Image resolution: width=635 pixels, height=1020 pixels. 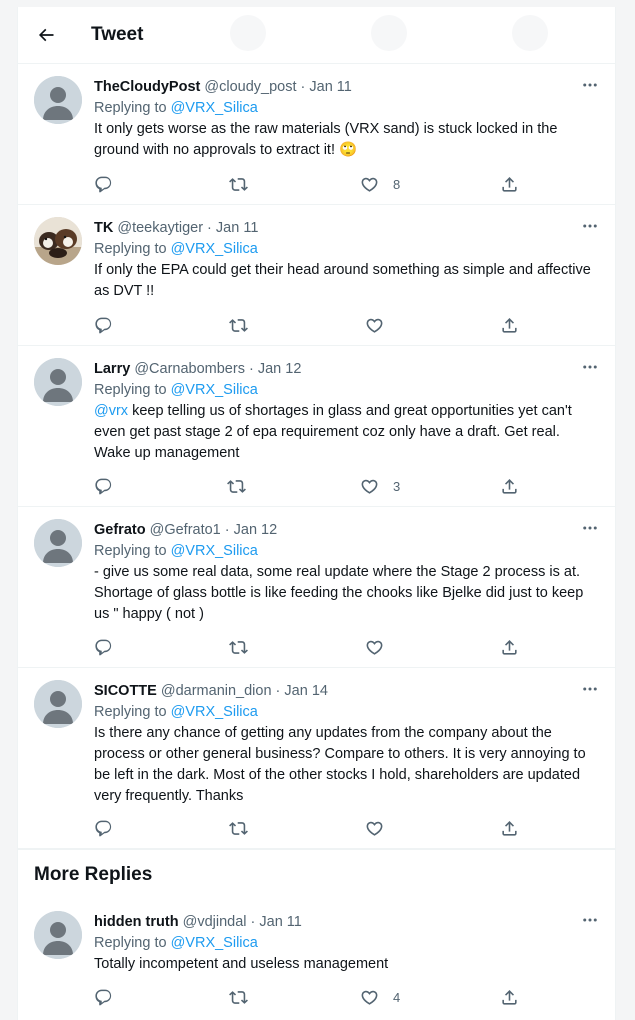 I want to click on author-name: Gefrato, so click(x=120, y=530).